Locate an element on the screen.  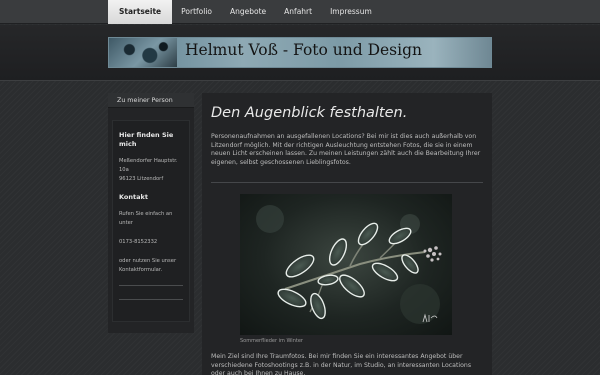
page-title: Den Augenblick festhalten. is located at coordinates (309, 113).